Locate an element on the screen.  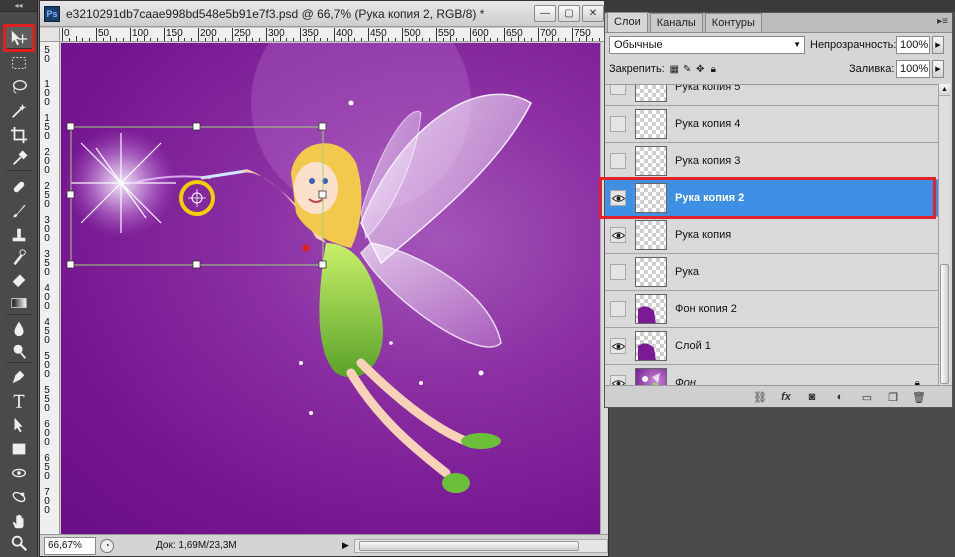
document-size-readout: Док: 1,69M/23,3M is located at coordinates (196, 545).